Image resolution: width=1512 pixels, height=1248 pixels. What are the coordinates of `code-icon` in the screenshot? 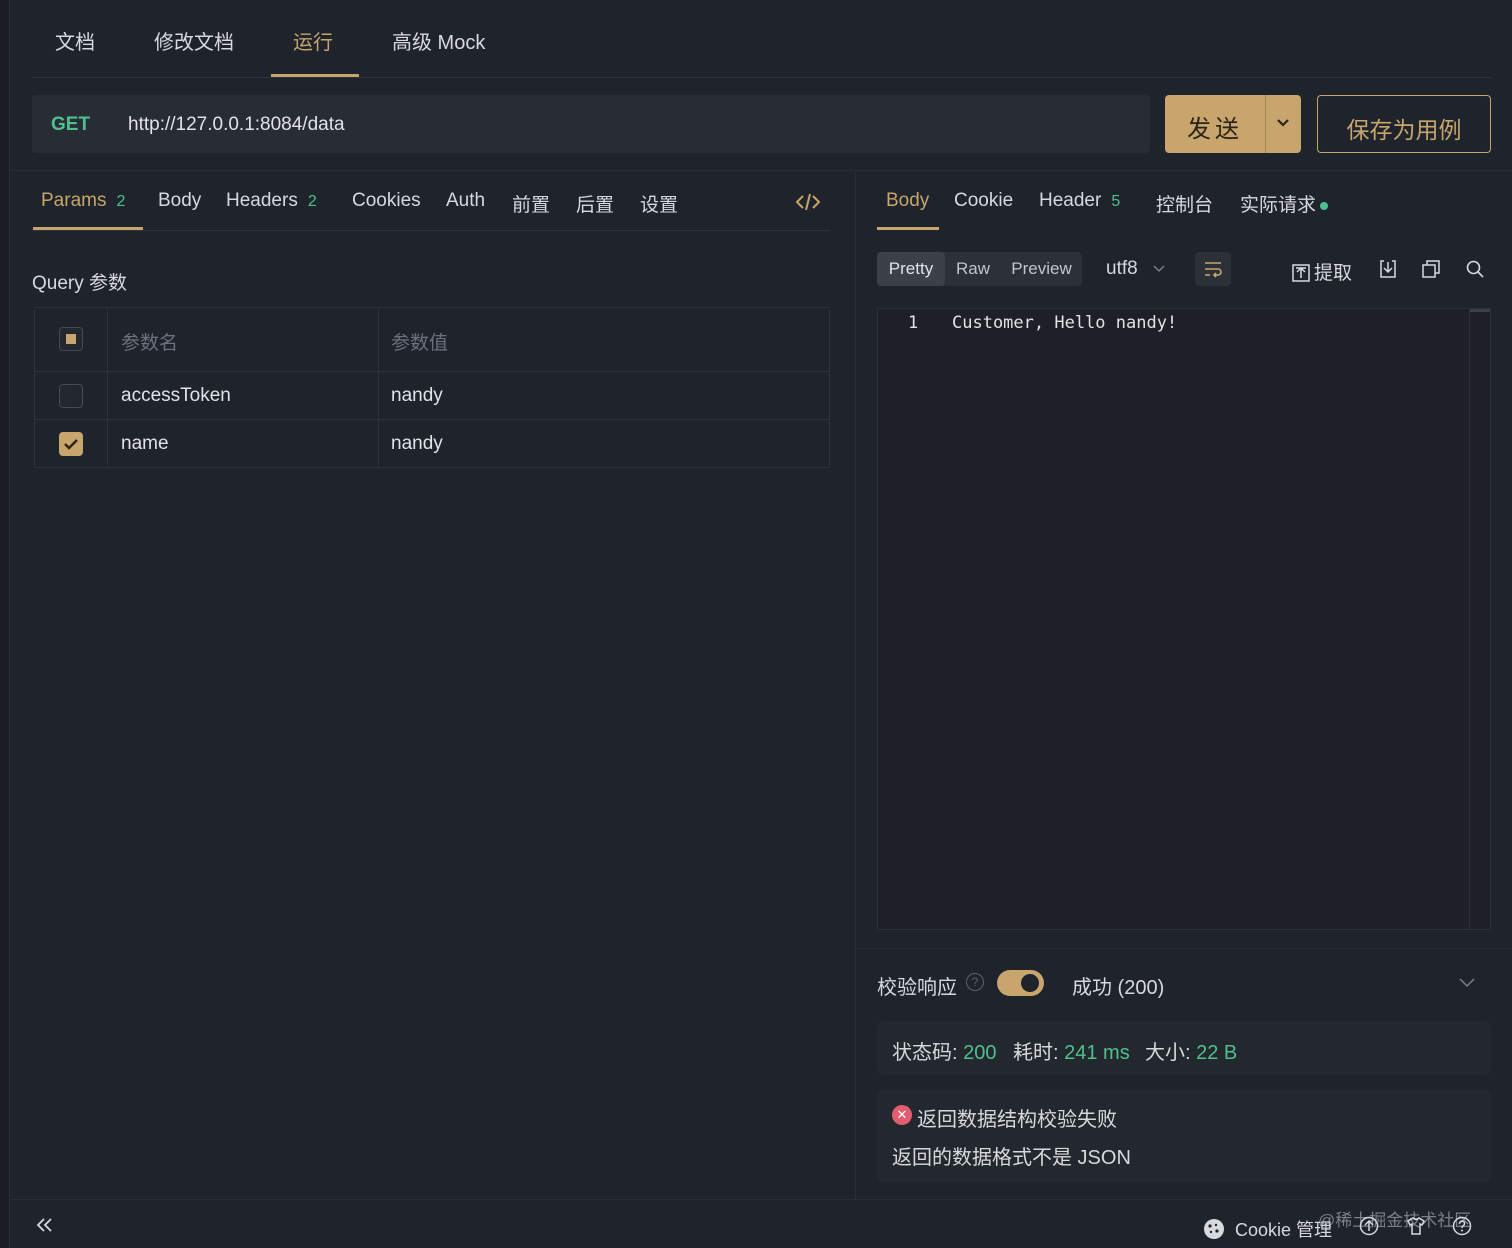 It's located at (808, 202).